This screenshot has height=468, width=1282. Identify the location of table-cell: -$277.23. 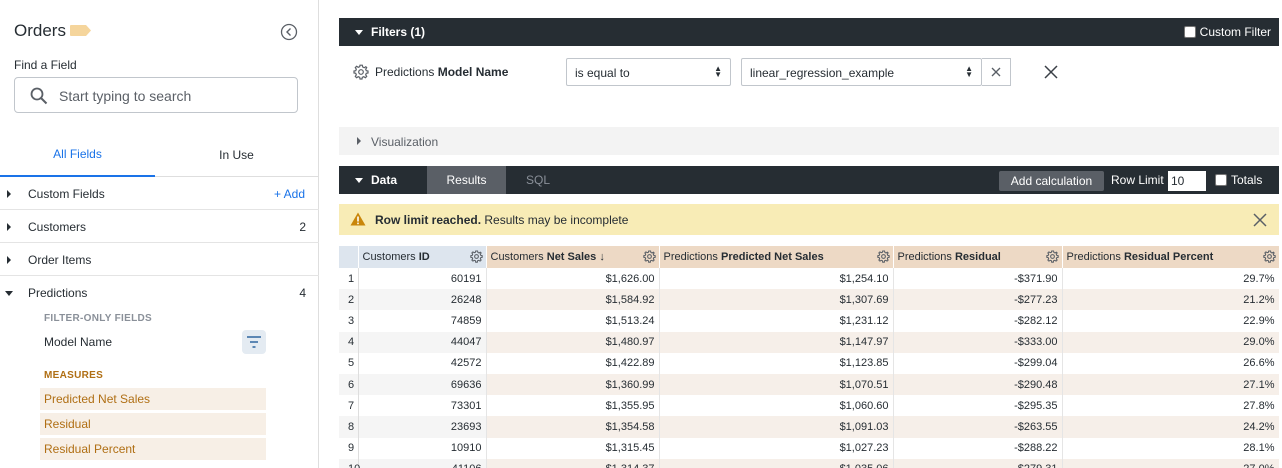
(978, 300).